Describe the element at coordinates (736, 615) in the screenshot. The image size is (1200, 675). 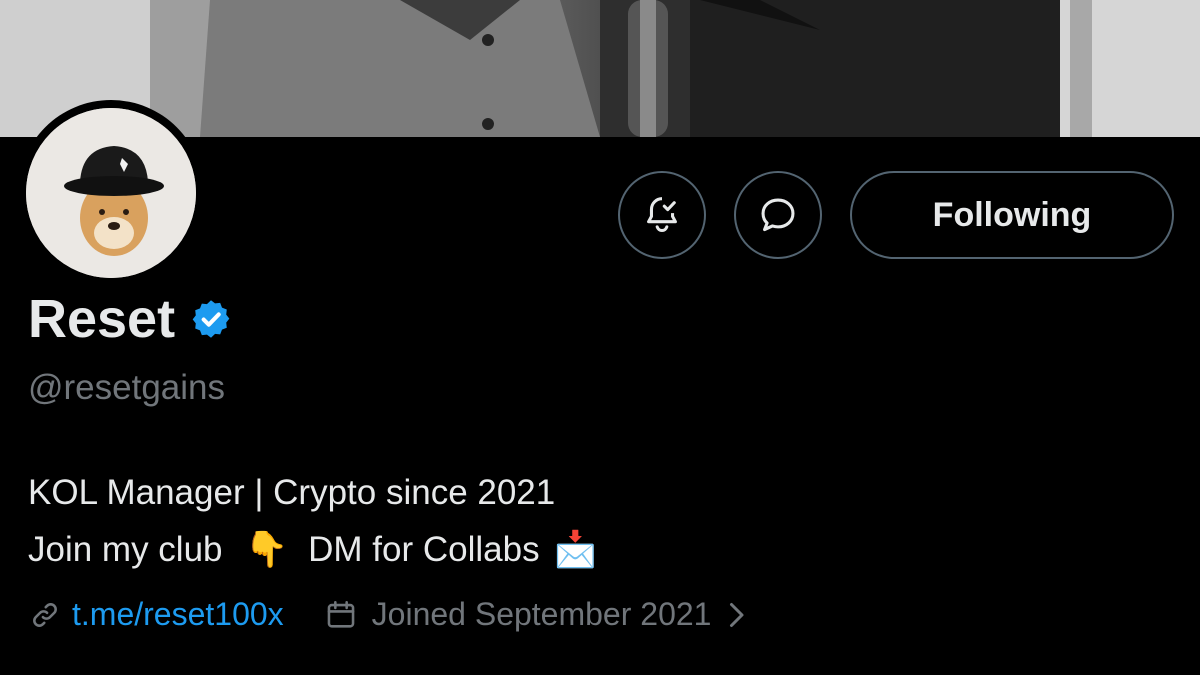
I see `chevron-right-icon` at that location.